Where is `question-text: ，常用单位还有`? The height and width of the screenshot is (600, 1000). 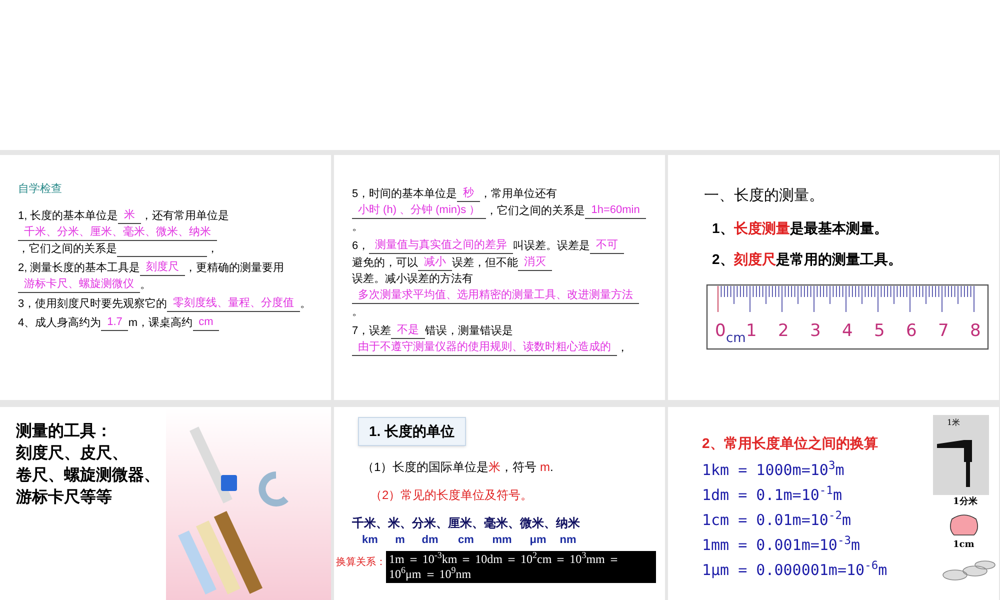 question-text: ，常用单位还有 is located at coordinates (519, 194).